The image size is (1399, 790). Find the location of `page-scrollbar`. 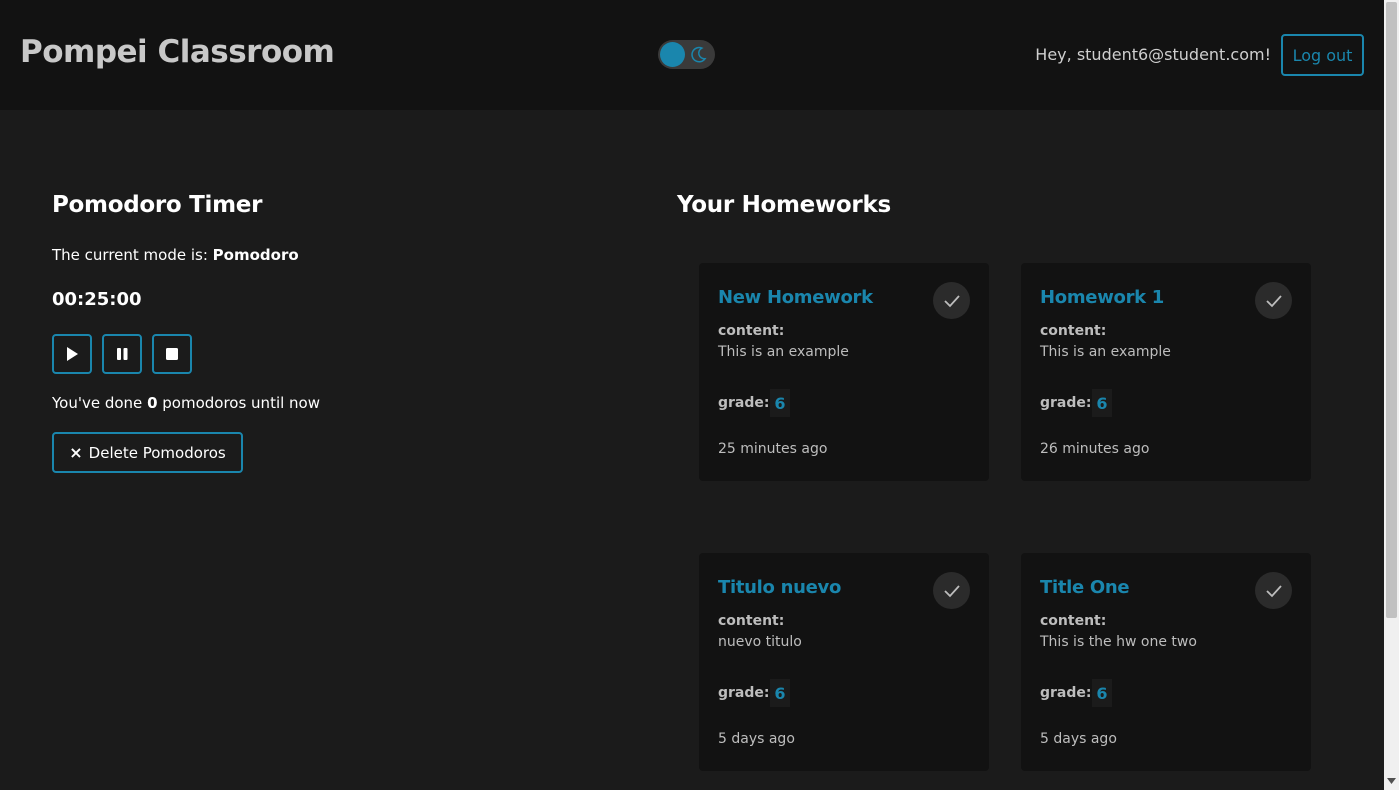

page-scrollbar is located at coordinates (1391, 395).